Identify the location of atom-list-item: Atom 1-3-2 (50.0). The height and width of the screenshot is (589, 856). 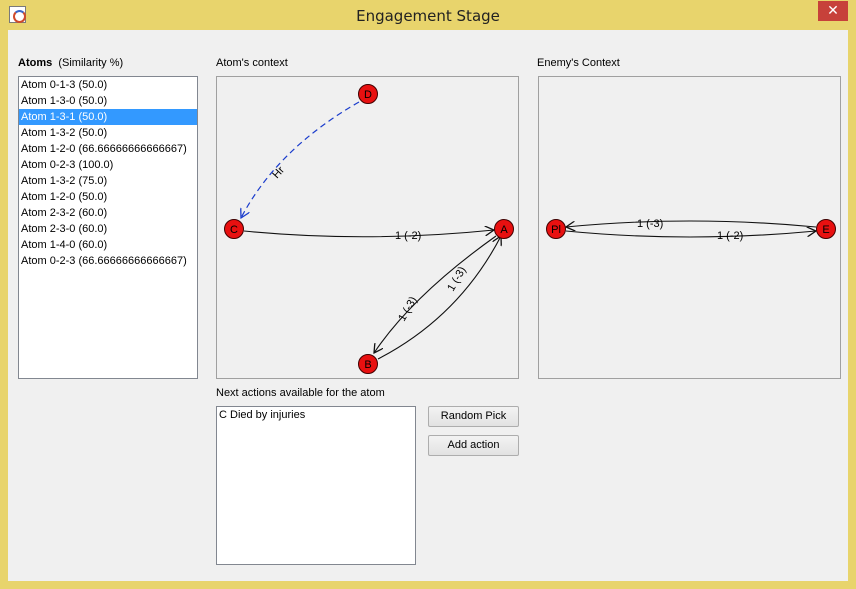
(108, 133).